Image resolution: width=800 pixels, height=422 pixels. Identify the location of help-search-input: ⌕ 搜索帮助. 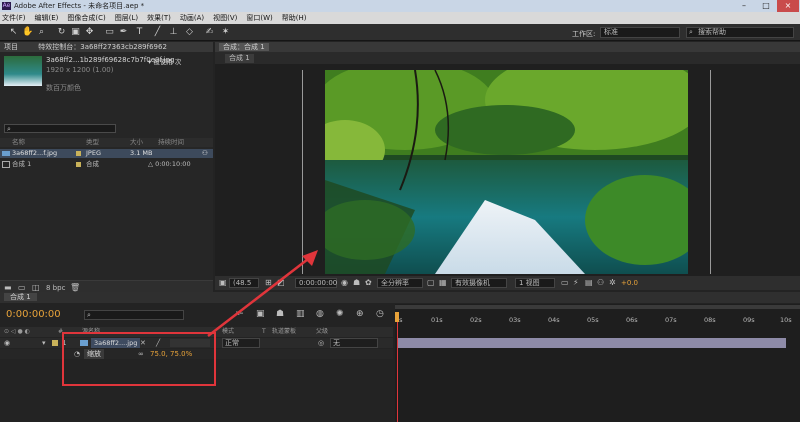
(740, 32).